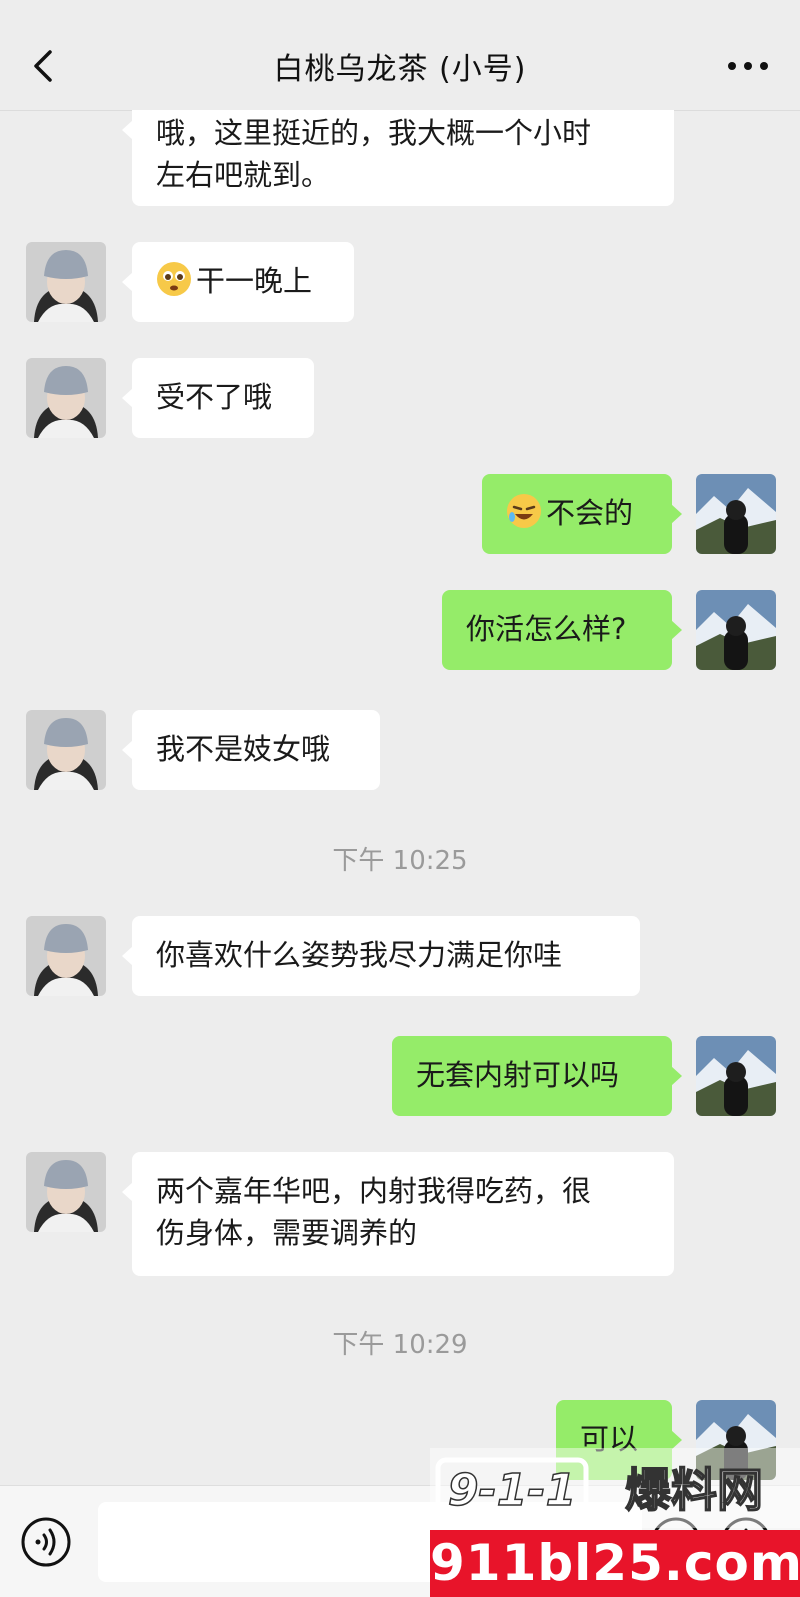 This screenshot has width=800, height=1597. Describe the element at coordinates (546, 629) in the screenshot. I see `message-text: 你活怎么样?` at that location.